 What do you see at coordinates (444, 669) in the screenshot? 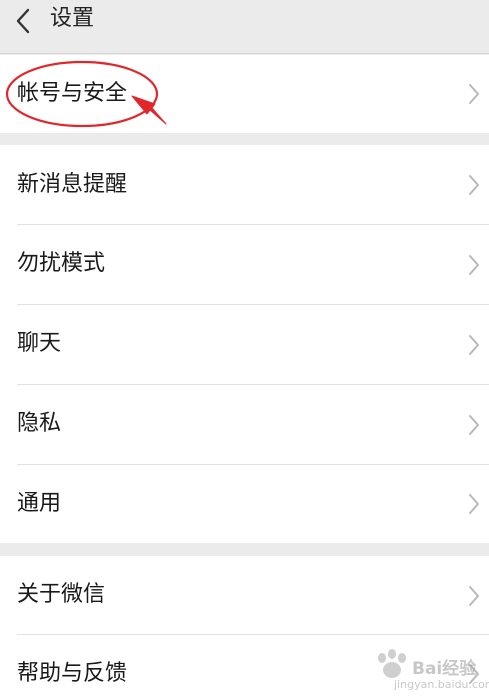
I see `watermark-text: Bai经验` at bounding box center [444, 669].